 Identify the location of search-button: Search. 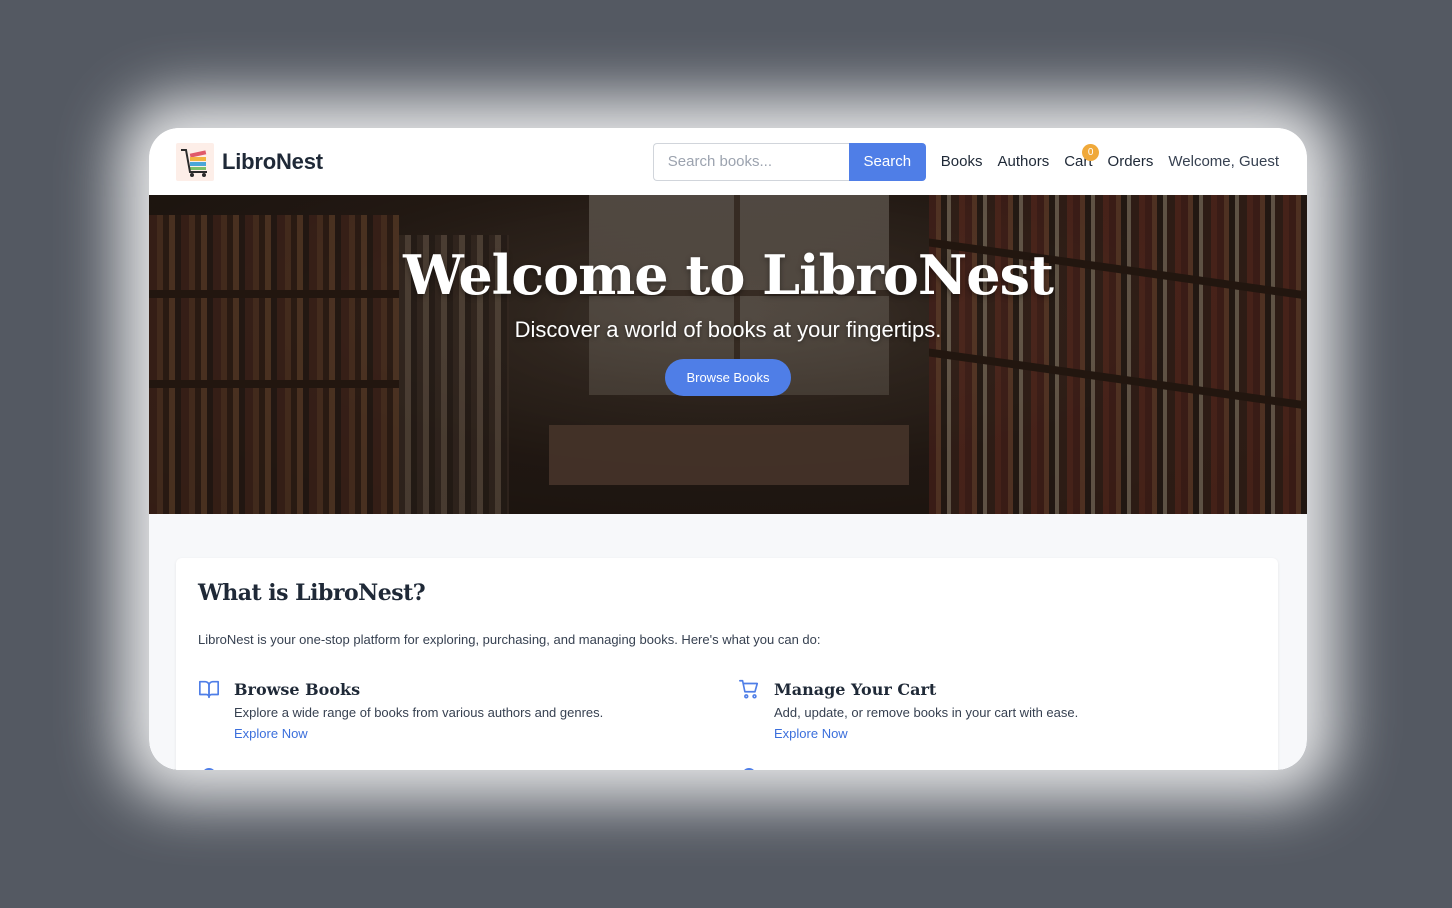
(887, 161).